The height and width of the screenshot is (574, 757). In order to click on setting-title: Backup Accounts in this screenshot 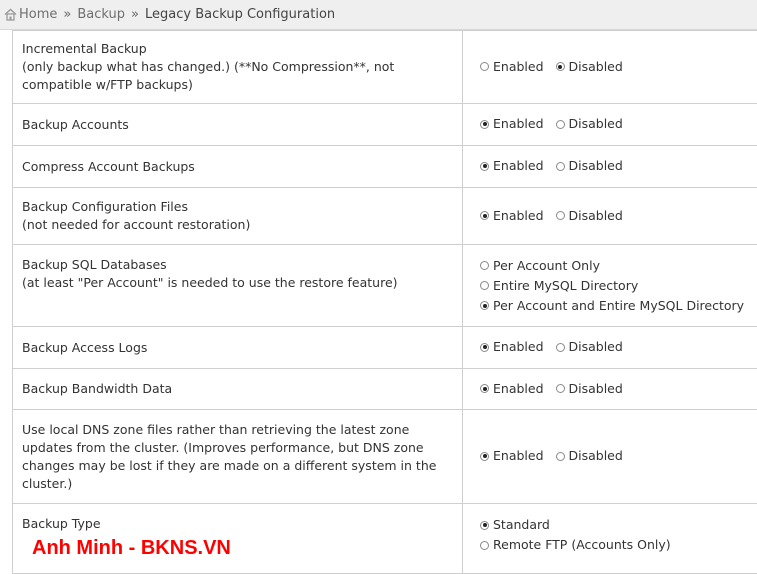, I will do `click(238, 125)`.